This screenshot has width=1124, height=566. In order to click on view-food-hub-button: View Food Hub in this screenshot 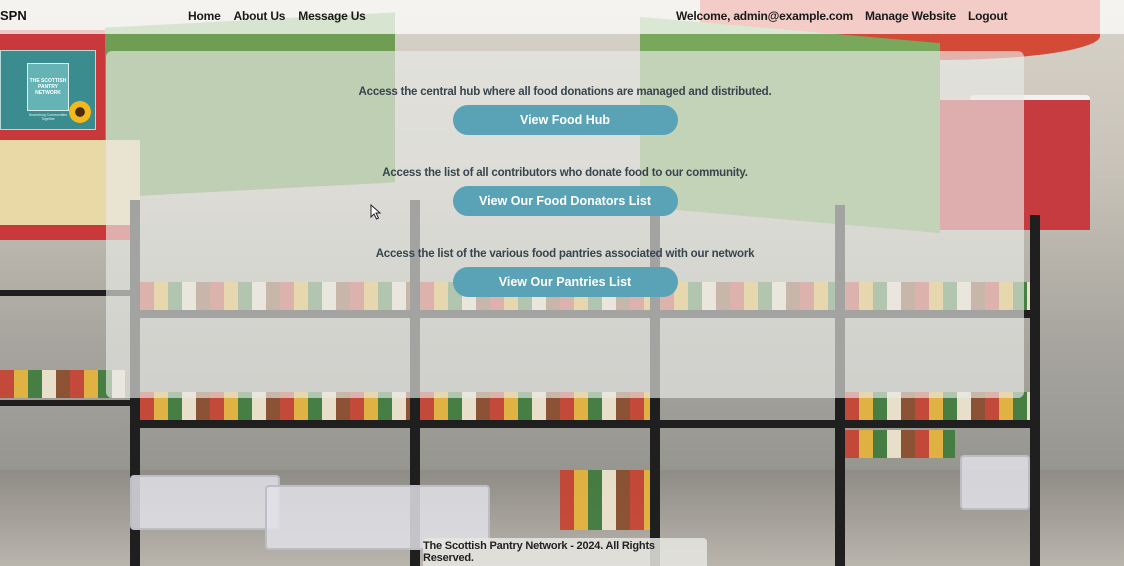, I will do `click(565, 120)`.